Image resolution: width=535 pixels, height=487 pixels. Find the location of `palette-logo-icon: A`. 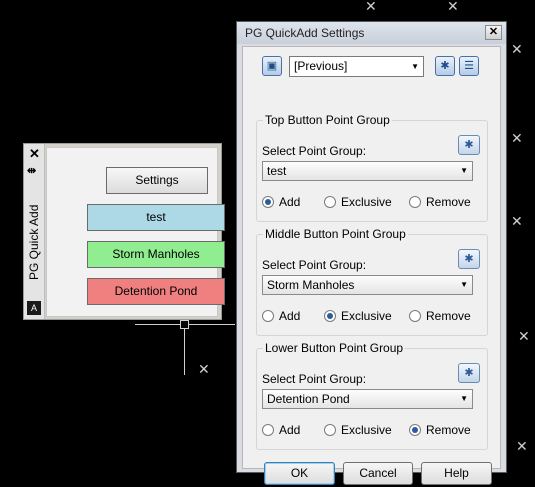

palette-logo-icon: A is located at coordinates (34, 308).